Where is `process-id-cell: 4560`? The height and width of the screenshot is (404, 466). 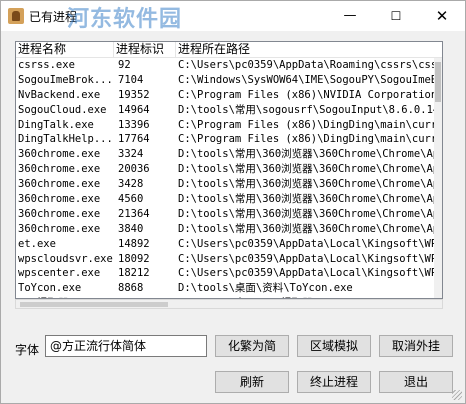 process-id-cell: 4560 is located at coordinates (131, 199).